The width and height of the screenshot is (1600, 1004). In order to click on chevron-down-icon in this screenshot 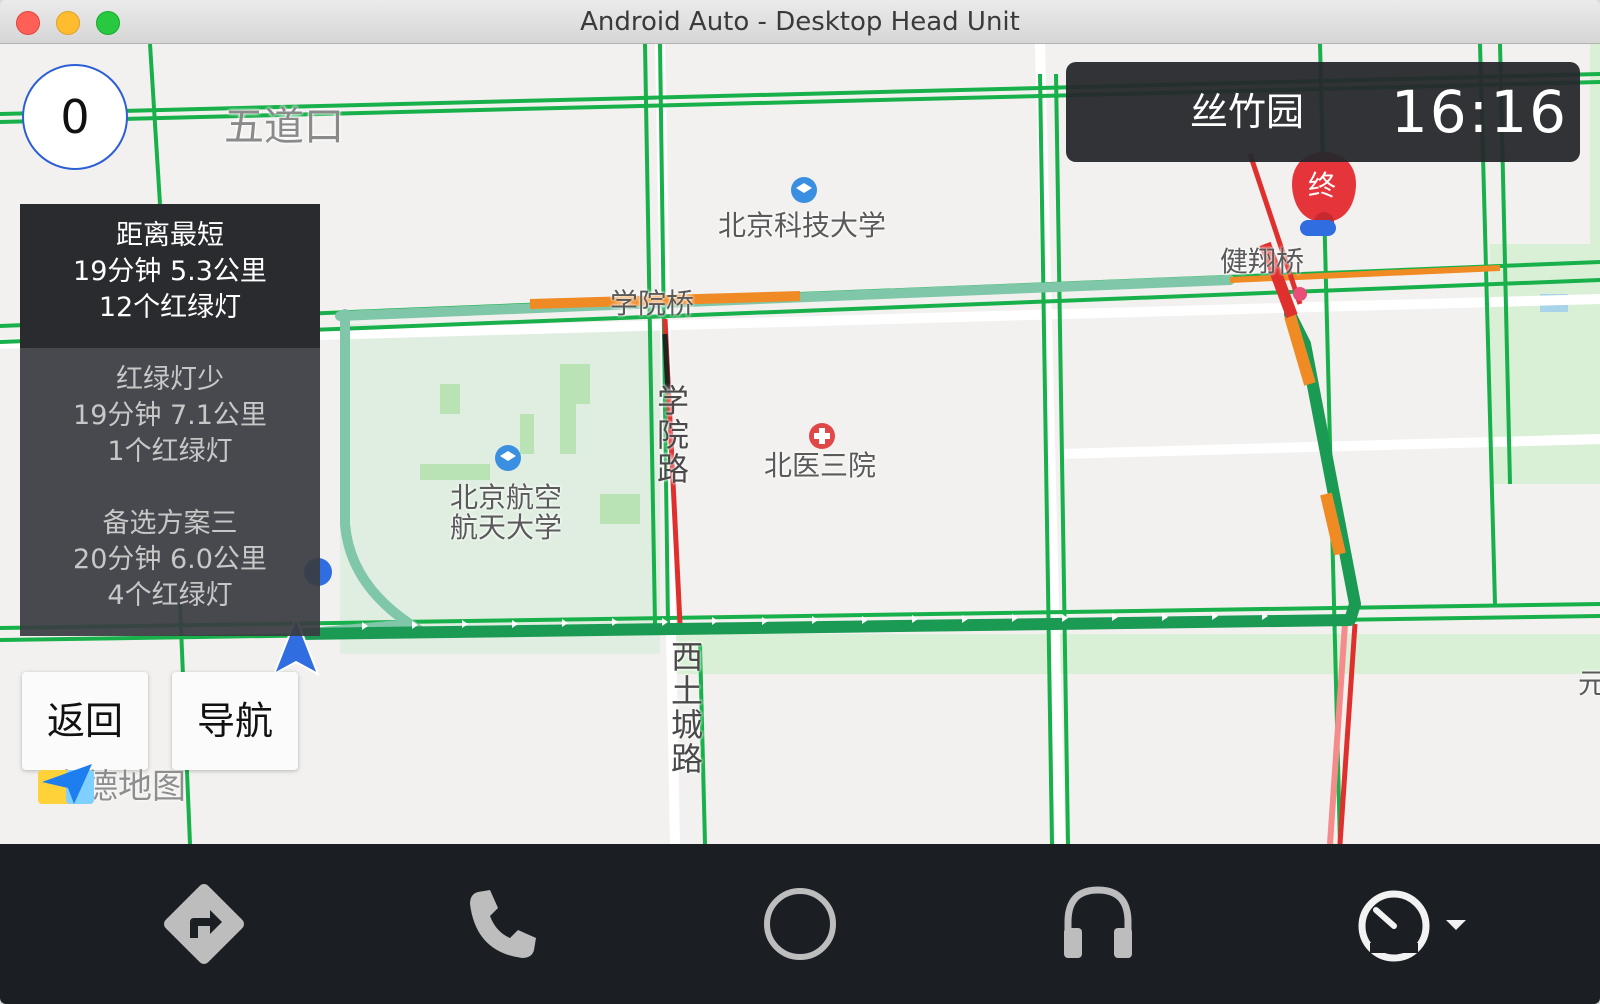, I will do `click(1456, 925)`.